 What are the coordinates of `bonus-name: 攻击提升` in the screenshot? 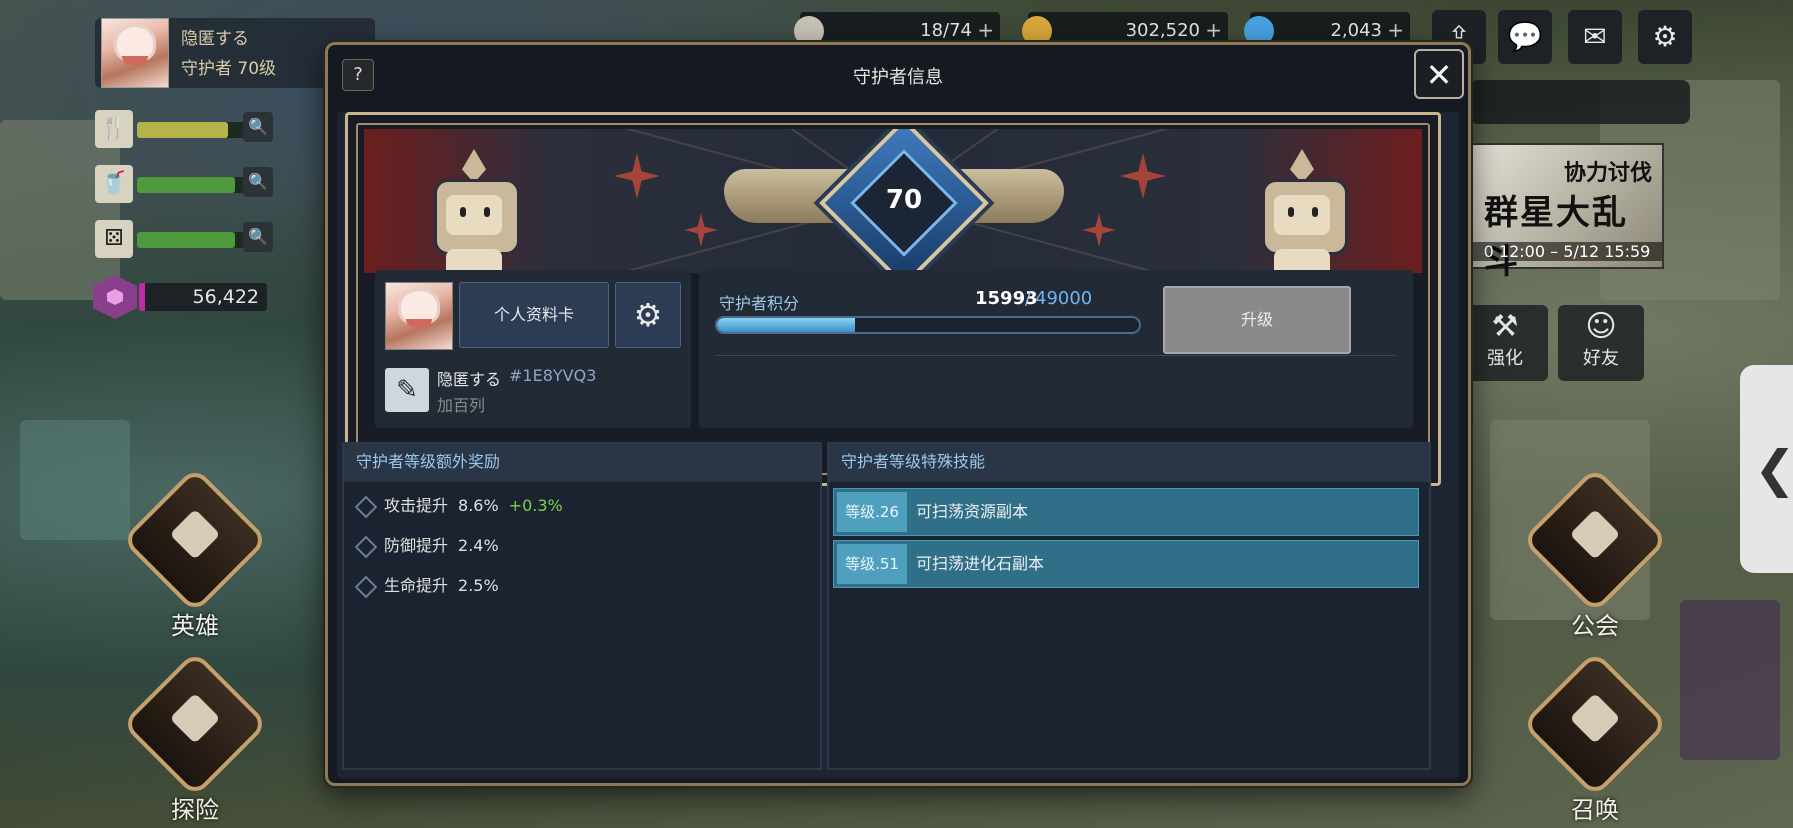 It's located at (416, 505).